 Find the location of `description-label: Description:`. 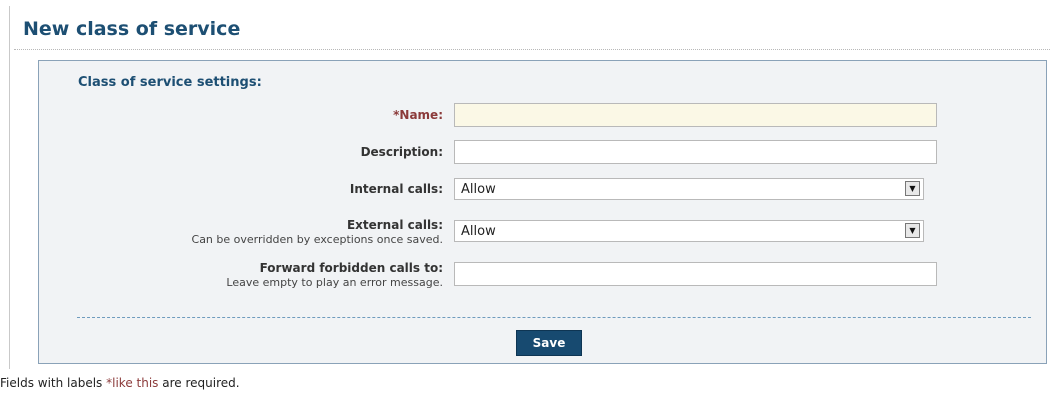

description-label: Description: is located at coordinates (401, 152).